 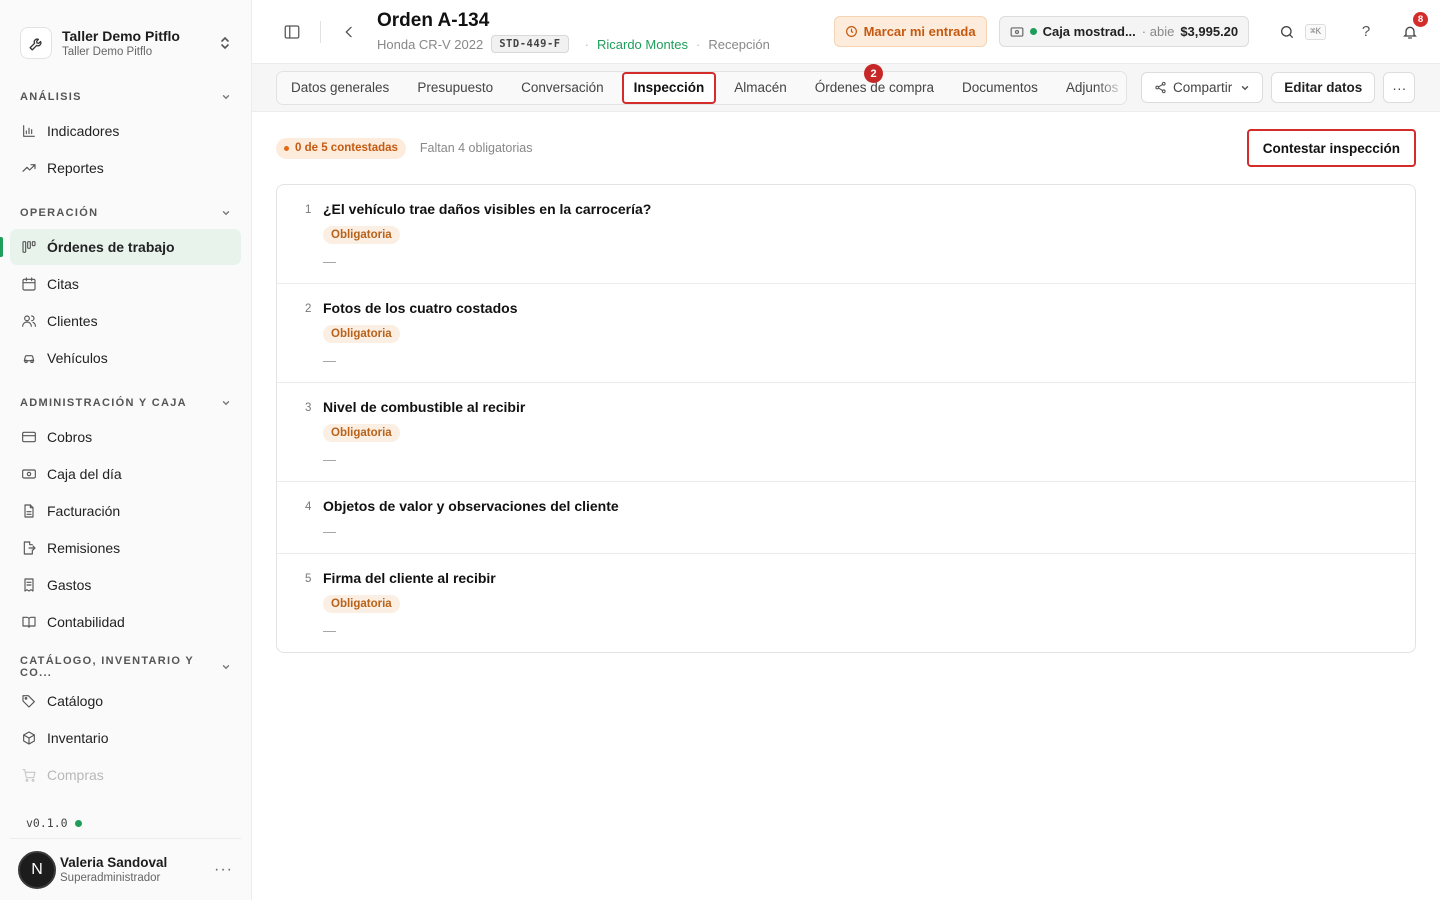 I want to click on sidebar-section-header: OPERACIÓN, so click(x=125, y=213).